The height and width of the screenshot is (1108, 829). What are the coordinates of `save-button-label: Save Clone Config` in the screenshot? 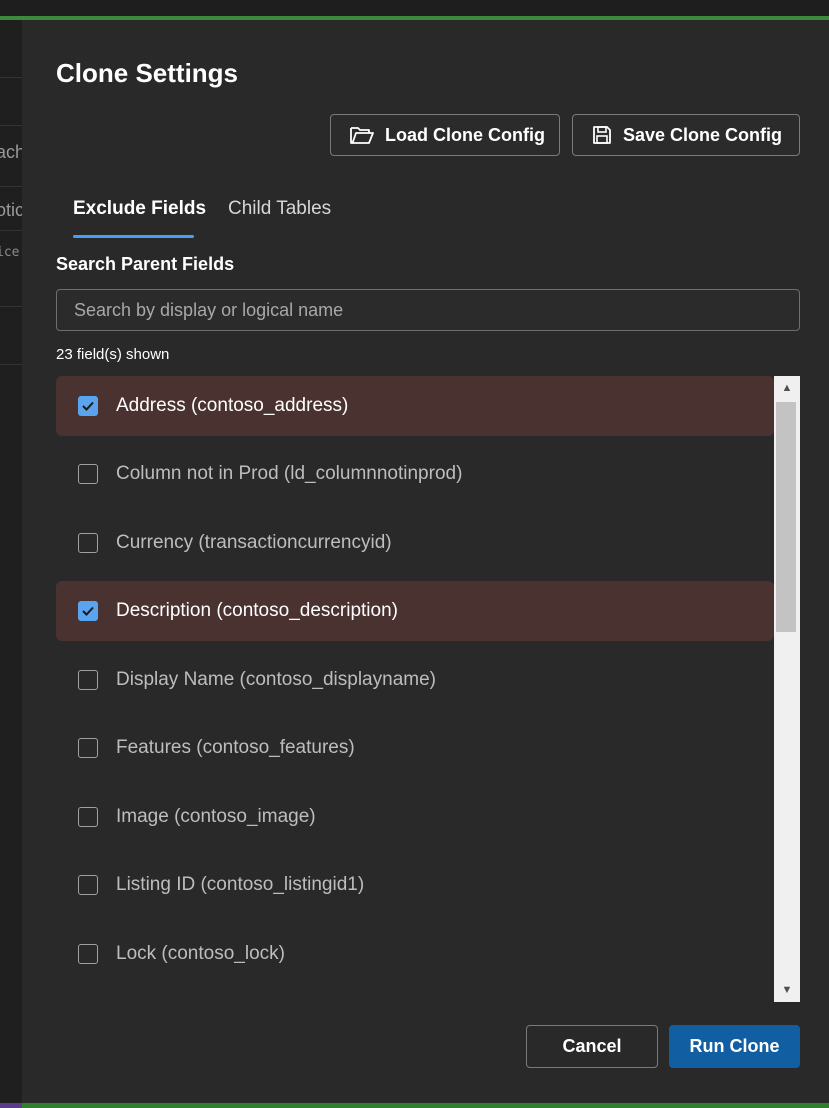 It's located at (703, 134).